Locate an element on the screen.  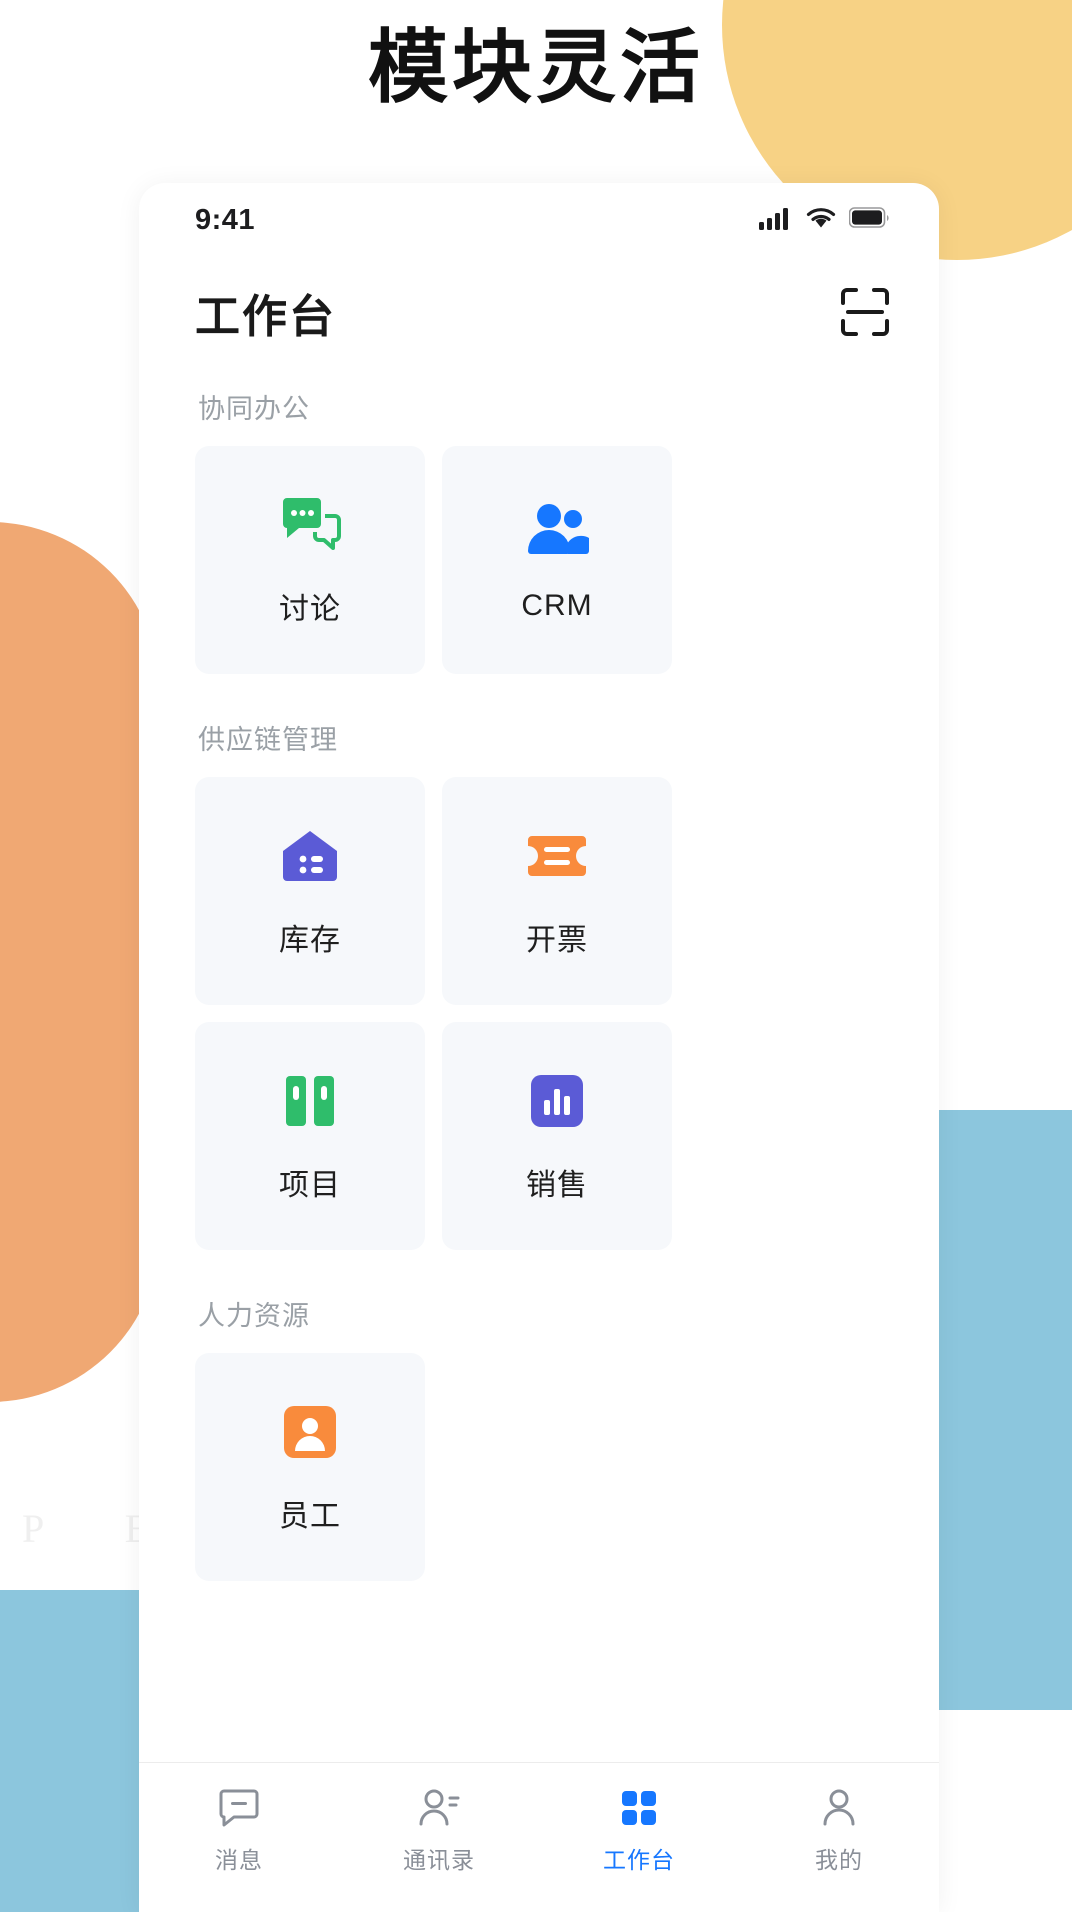
page-title: 工作台 is located at coordinates (266, 316).